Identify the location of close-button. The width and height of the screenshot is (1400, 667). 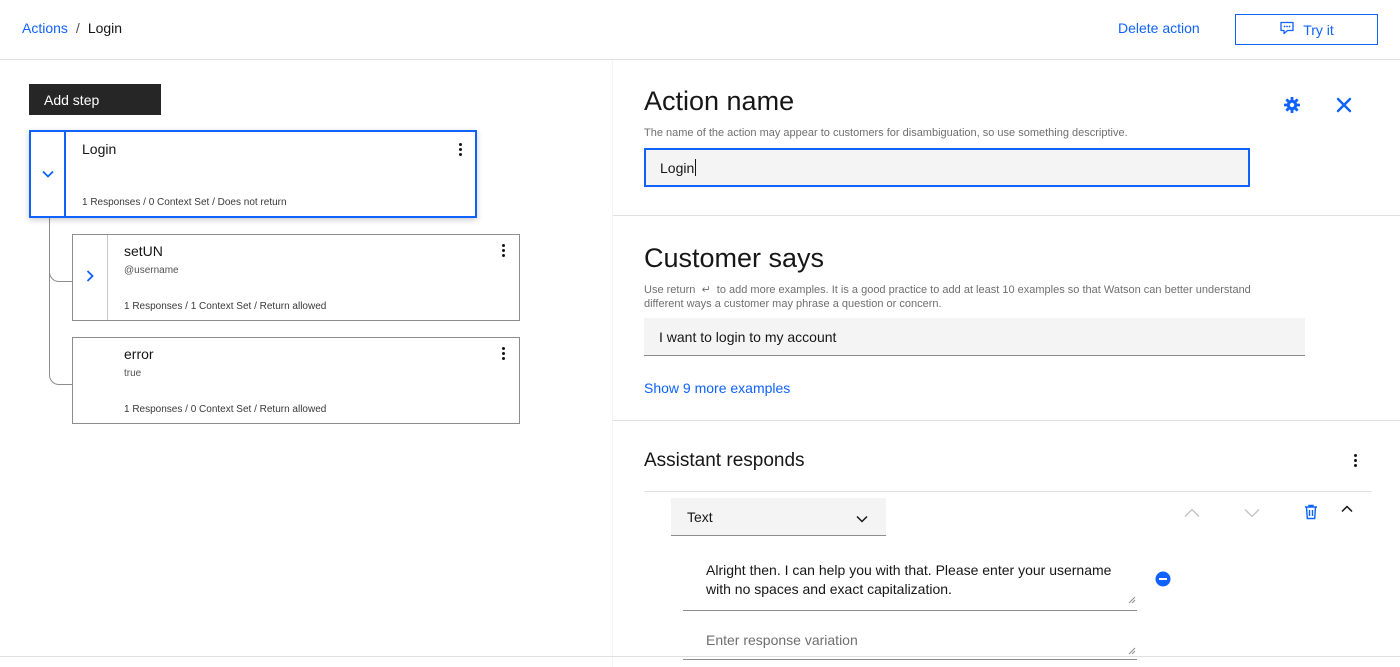
(1344, 107).